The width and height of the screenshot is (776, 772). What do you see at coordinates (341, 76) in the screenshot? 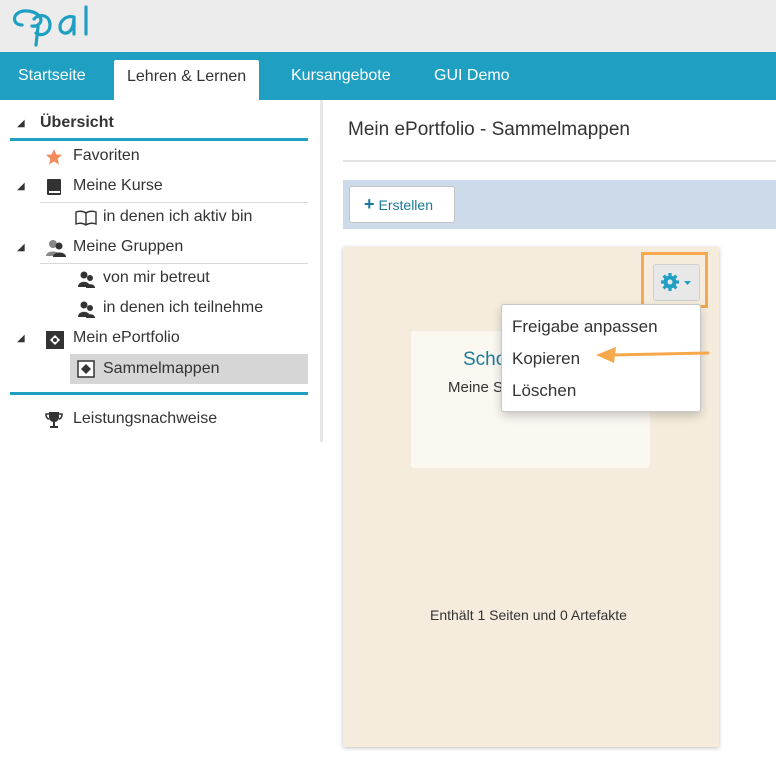
I see `tab-kursangebote: Kursangebote` at bounding box center [341, 76].